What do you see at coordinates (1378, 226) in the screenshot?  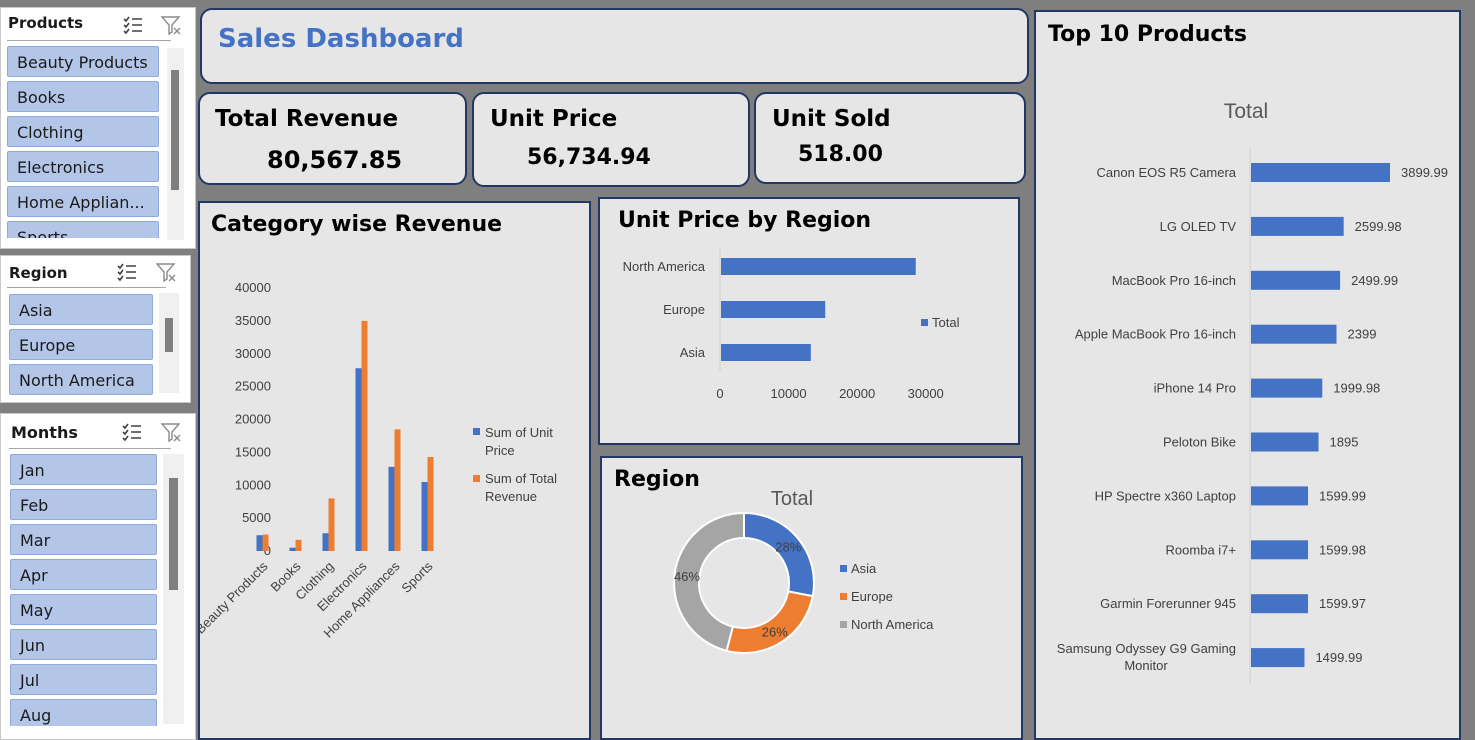 I see `data-label: 2599.98` at bounding box center [1378, 226].